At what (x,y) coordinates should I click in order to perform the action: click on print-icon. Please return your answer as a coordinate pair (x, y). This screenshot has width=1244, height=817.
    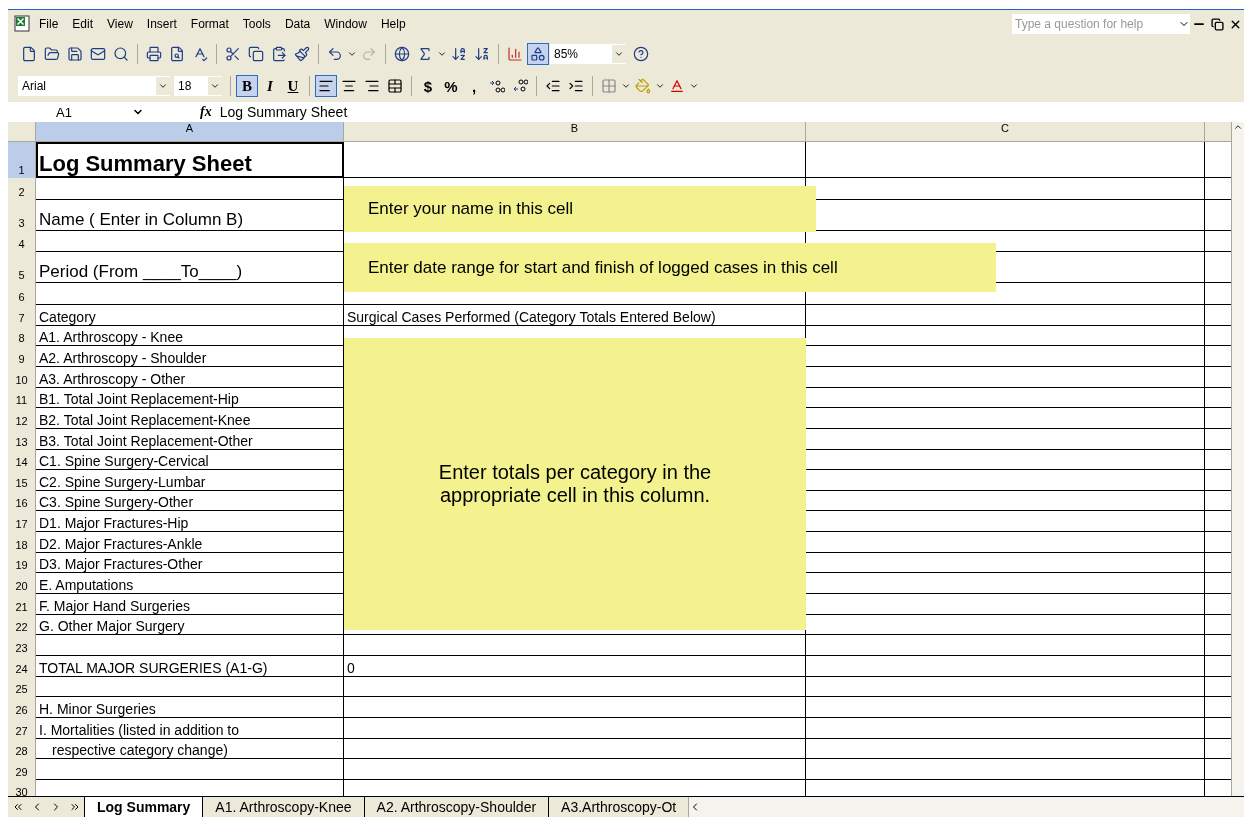
    Looking at the image, I should click on (154, 54).